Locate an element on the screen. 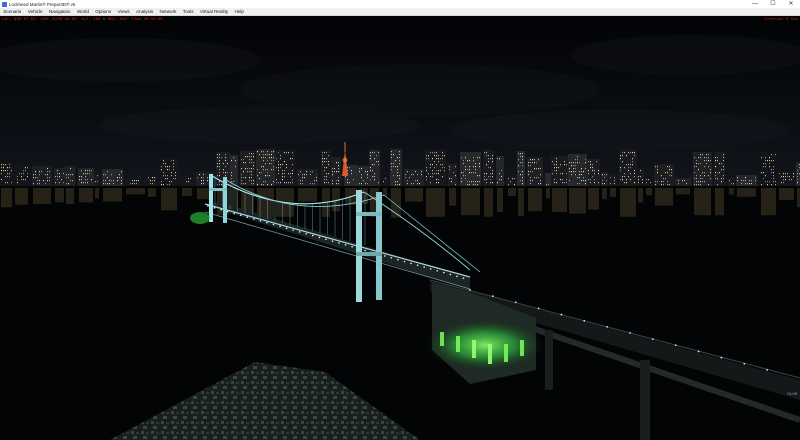  close-button: ✕ is located at coordinates (791, 4).